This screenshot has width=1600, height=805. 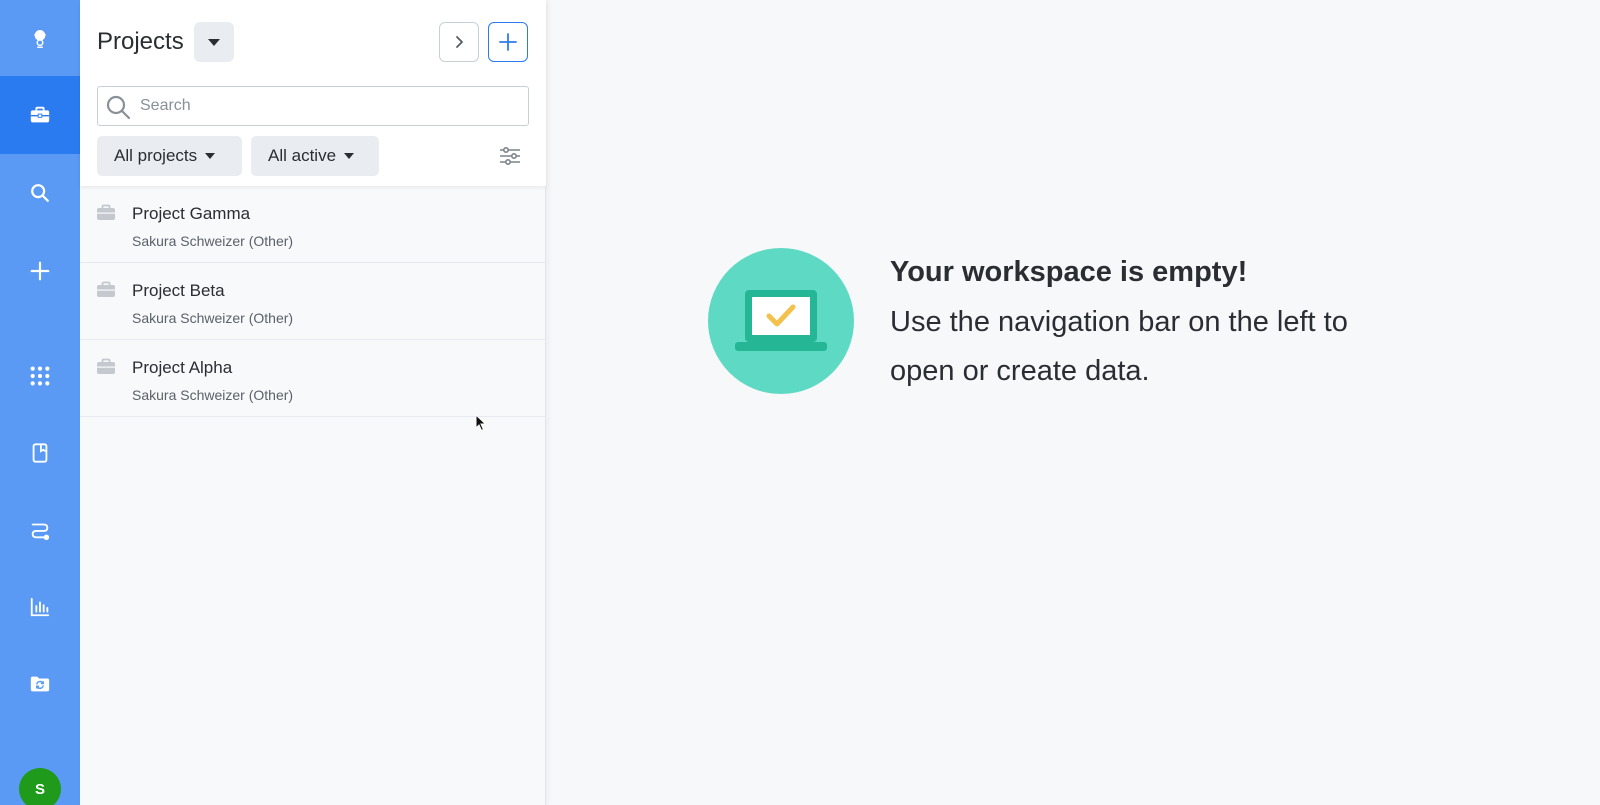 I want to click on project-scope-filter: All projects, so click(x=169, y=156).